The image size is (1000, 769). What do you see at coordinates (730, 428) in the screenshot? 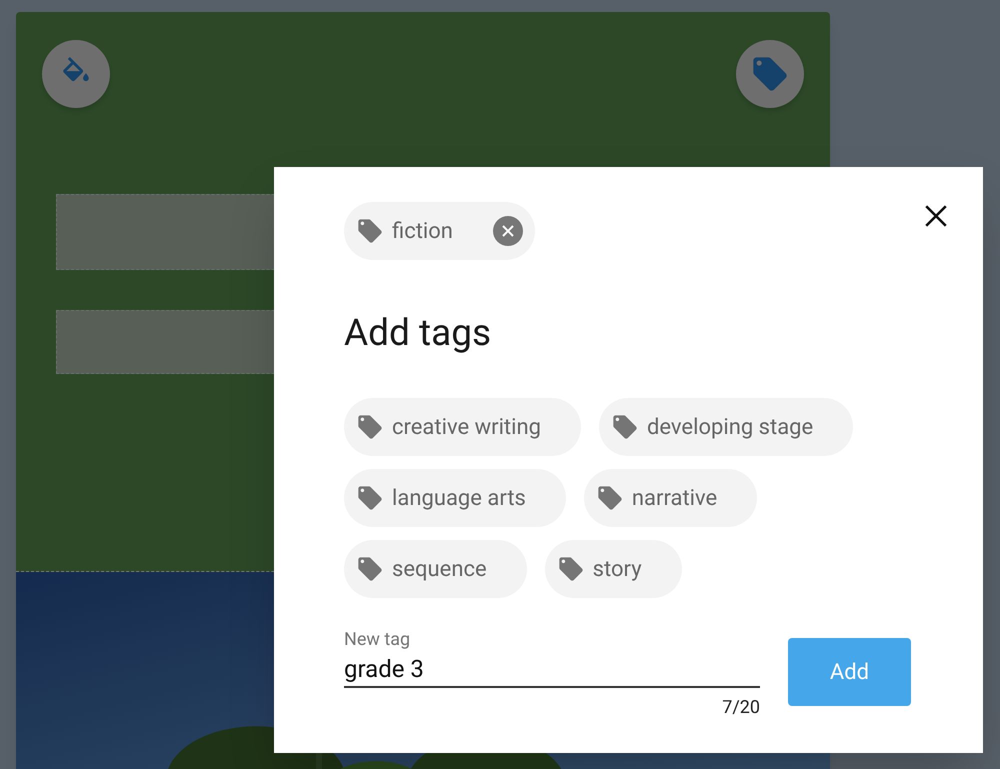
I see `tag-label: developing stage` at bounding box center [730, 428].